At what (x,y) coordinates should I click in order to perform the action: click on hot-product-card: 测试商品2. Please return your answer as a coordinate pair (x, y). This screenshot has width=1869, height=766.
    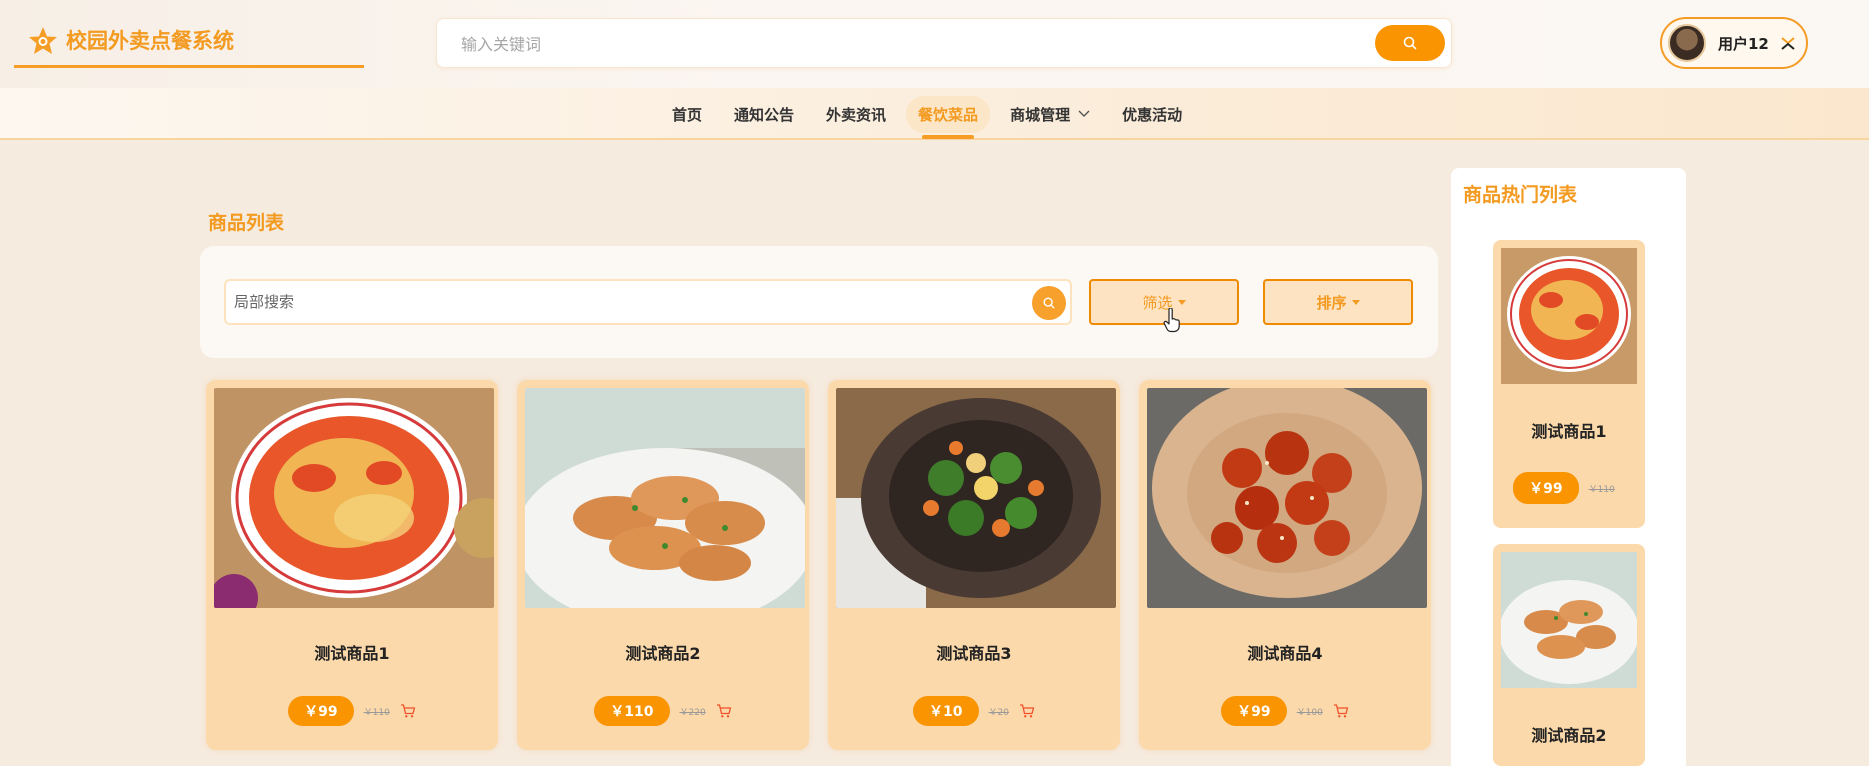
    Looking at the image, I should click on (1569, 655).